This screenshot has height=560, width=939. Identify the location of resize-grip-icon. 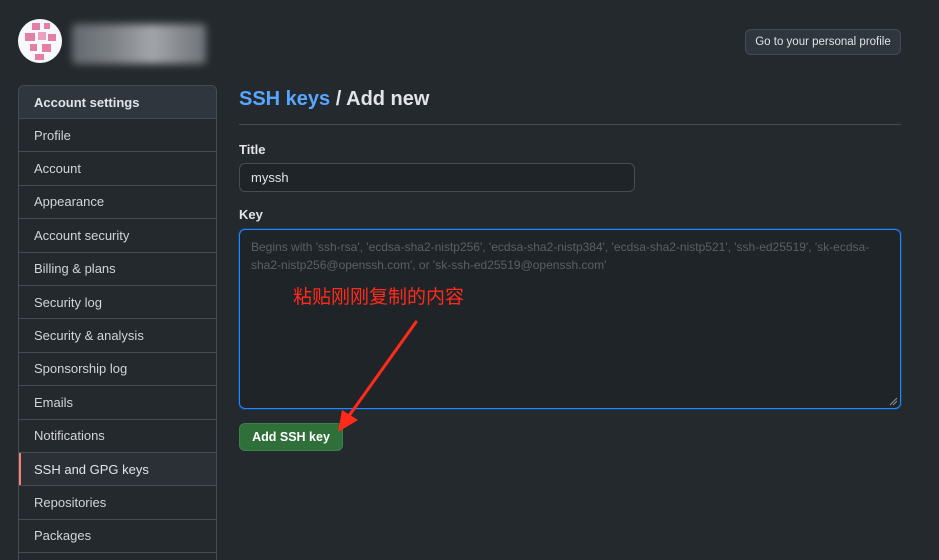
(893, 401).